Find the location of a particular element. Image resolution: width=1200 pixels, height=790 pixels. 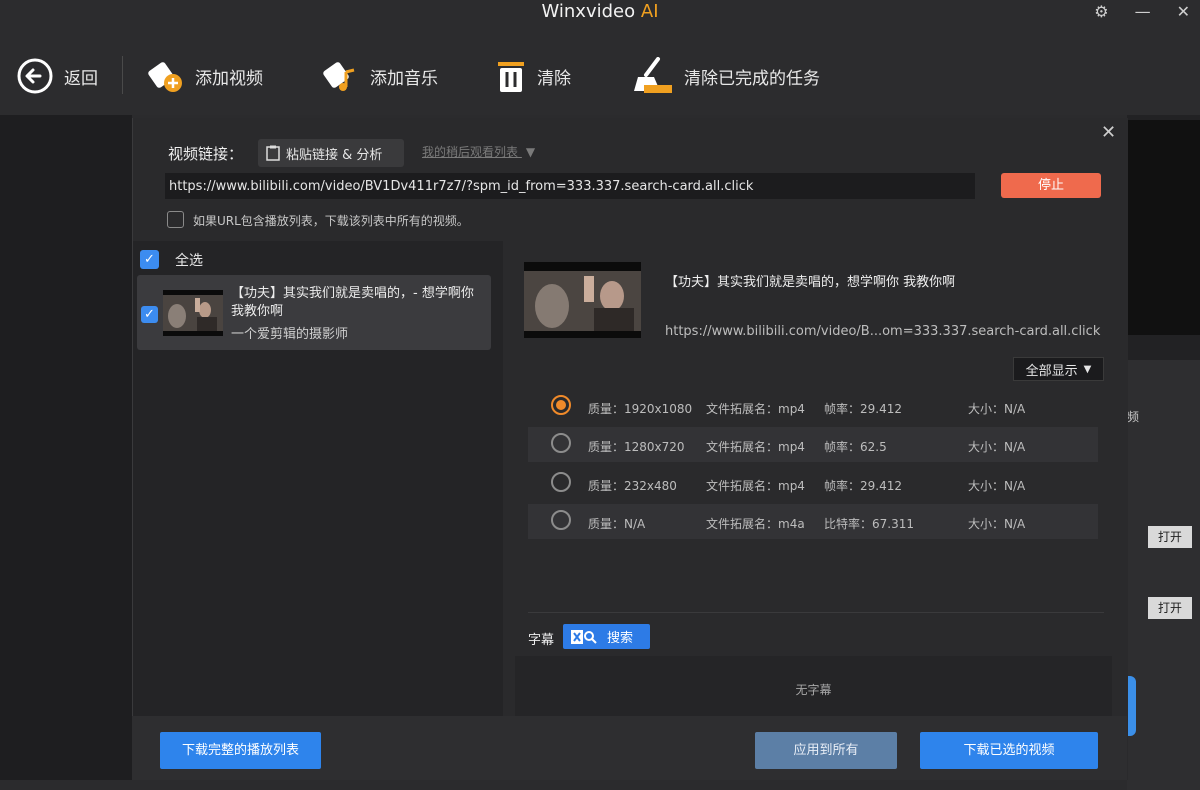

item-thumbnail is located at coordinates (193, 313).